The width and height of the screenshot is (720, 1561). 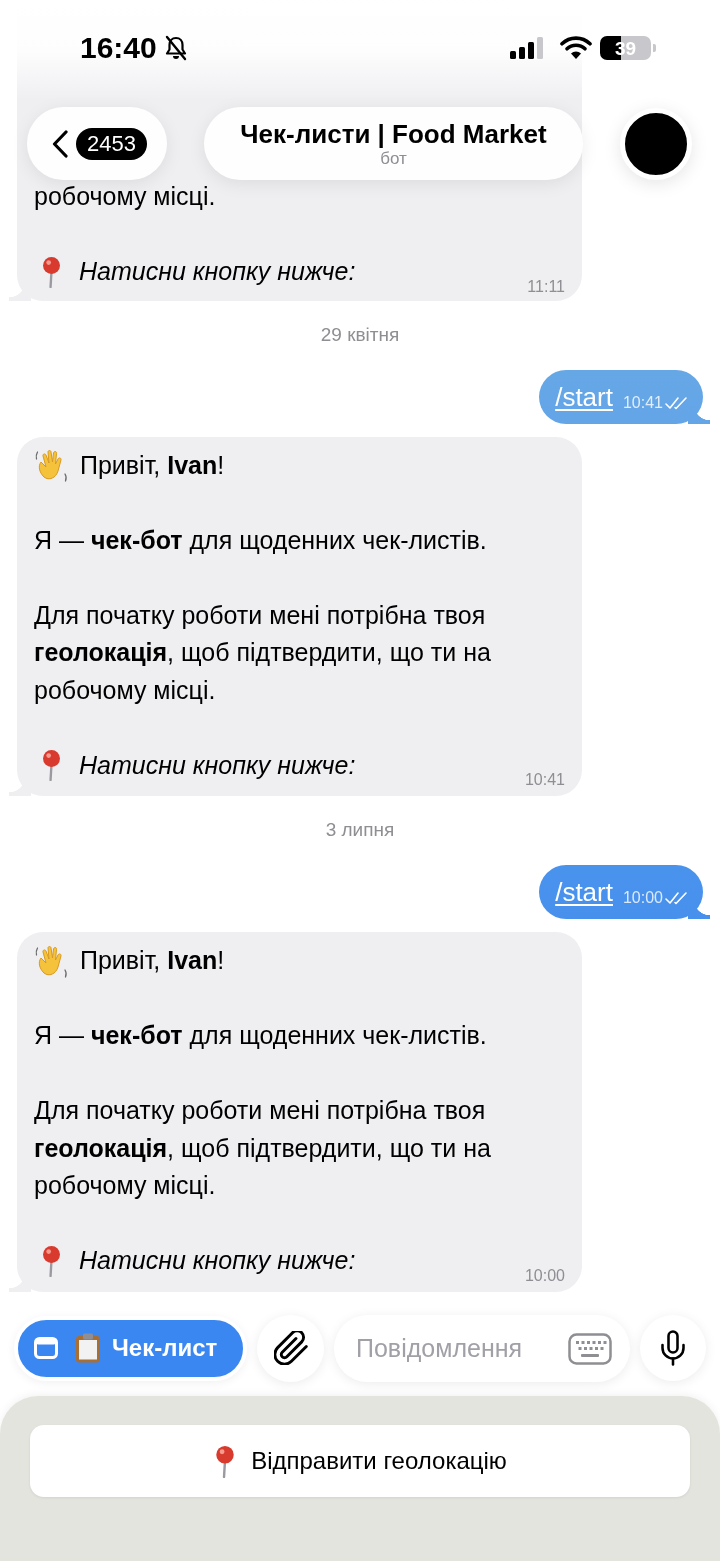 I want to click on keyboard-icon, so click(x=590, y=1348).